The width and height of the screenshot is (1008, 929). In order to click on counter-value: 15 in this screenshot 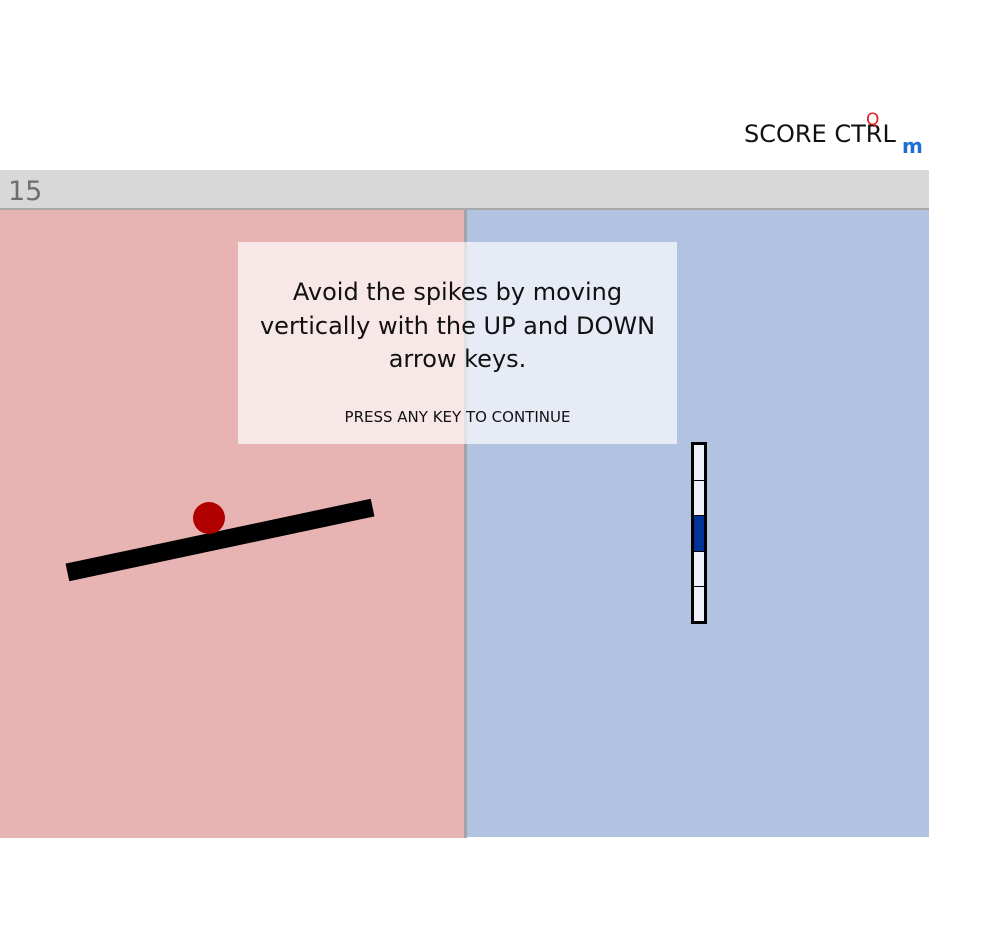, I will do `click(25, 191)`.